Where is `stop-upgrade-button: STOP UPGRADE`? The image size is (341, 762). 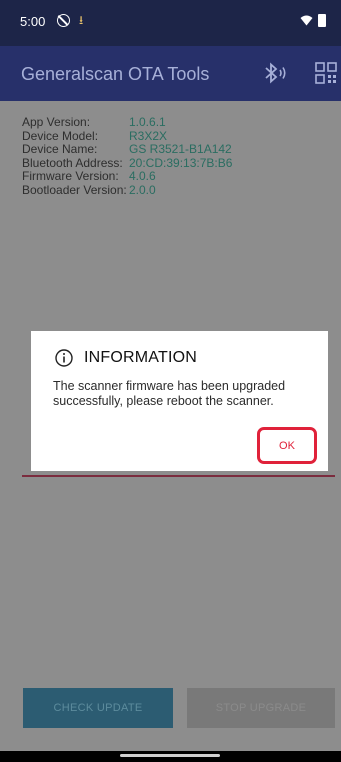
stop-upgrade-button: STOP UPGRADE is located at coordinates (261, 708).